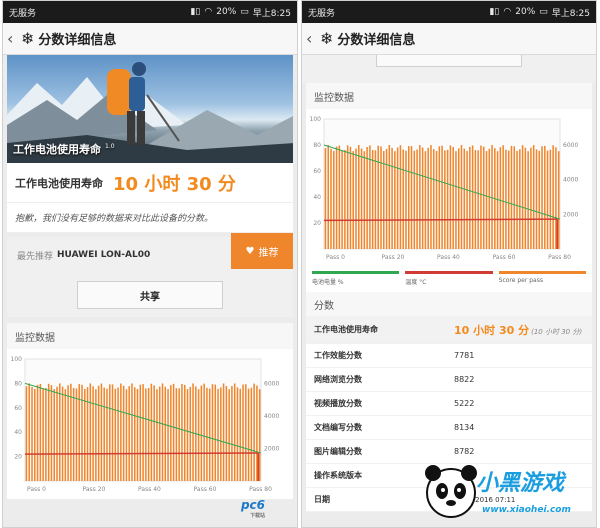 Image resolution: width=600 pixels, height=528 pixels. I want to click on right-tick-label: 6000, so click(271, 383).